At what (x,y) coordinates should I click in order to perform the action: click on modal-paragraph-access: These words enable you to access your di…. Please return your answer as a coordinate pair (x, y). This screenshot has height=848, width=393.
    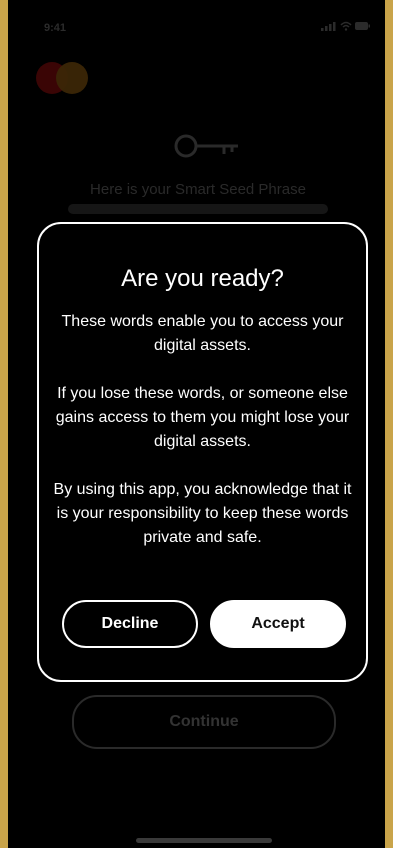
    Looking at the image, I should click on (202, 333).